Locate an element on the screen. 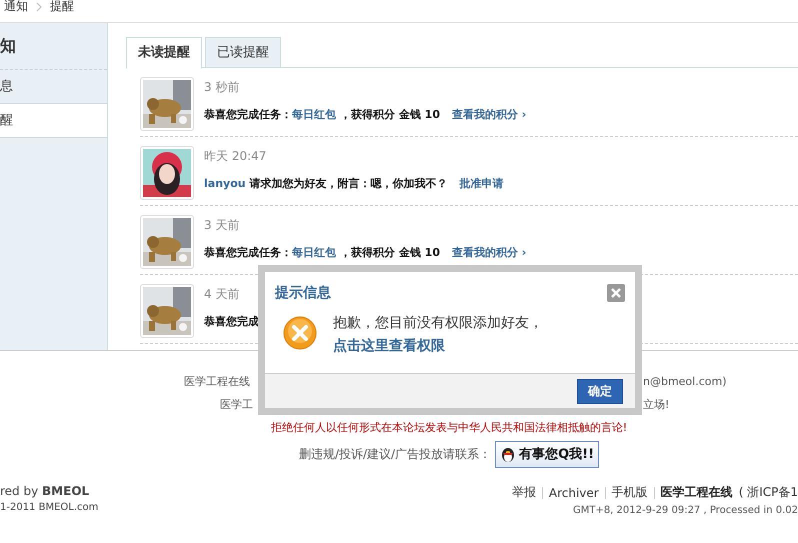 This screenshot has height=543, width=798. copyright-text: 1-2011 BMEOL.com is located at coordinates (49, 507).